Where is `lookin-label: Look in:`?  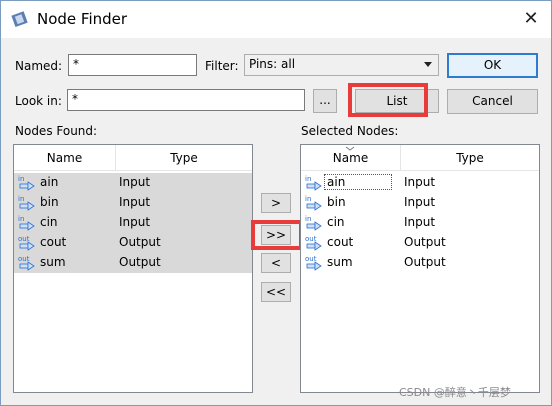
lookin-label: Look in: is located at coordinates (38, 101).